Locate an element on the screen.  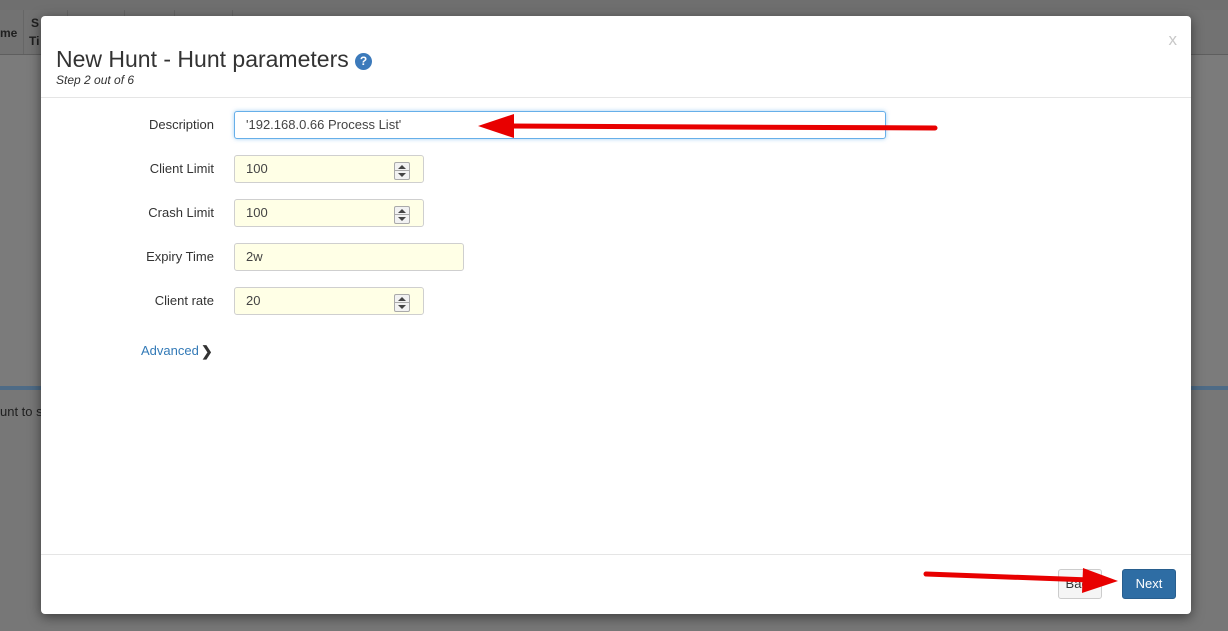
dialog-title: New Hunt - Hunt parameters is located at coordinates (202, 59).